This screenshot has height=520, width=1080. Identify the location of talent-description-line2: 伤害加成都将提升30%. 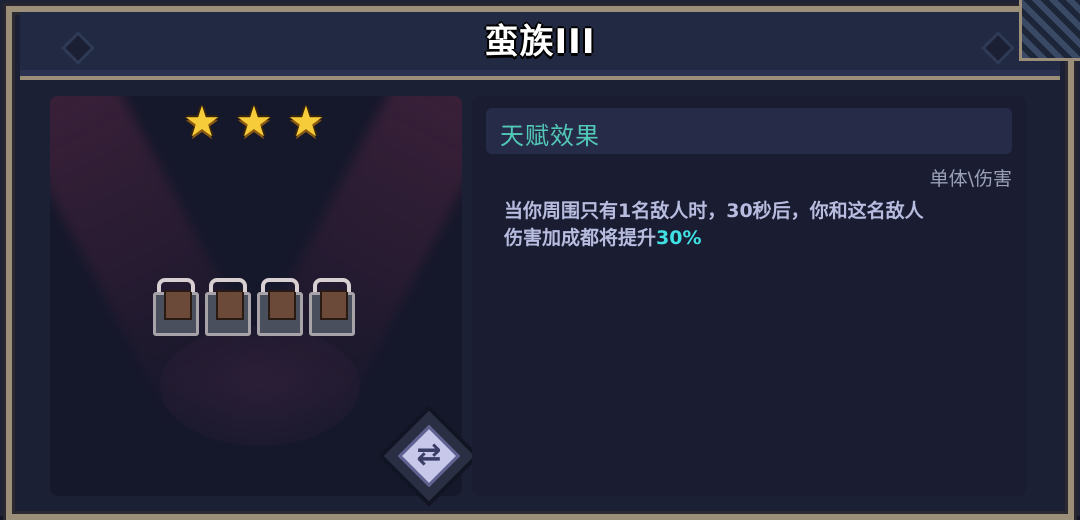
(749, 238).